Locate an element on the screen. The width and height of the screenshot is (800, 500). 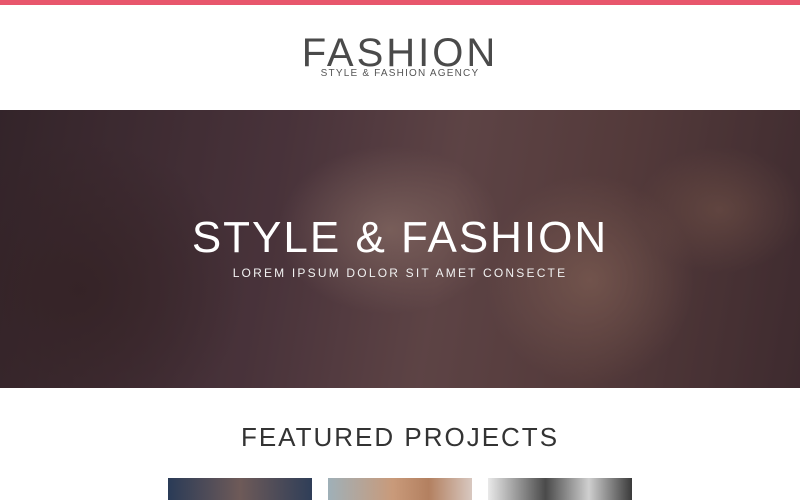
logo-tagline: STYLE & FASHION AGENCY is located at coordinates (400, 73).